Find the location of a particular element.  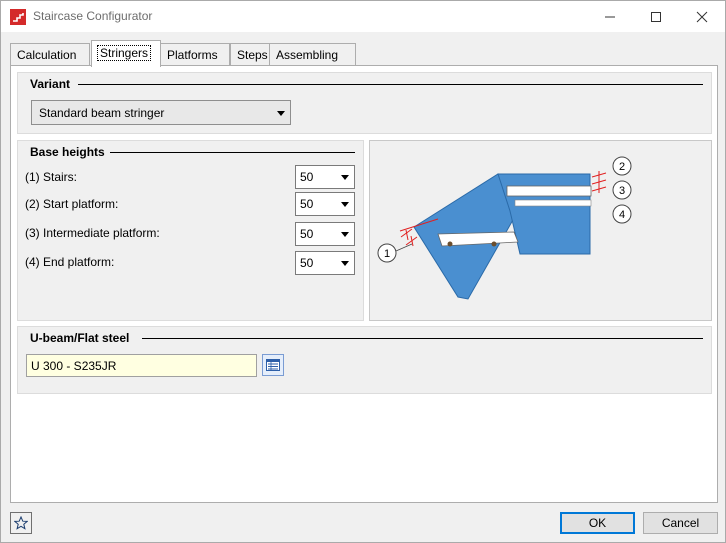

catalog-browse-icon is located at coordinates (273, 365).